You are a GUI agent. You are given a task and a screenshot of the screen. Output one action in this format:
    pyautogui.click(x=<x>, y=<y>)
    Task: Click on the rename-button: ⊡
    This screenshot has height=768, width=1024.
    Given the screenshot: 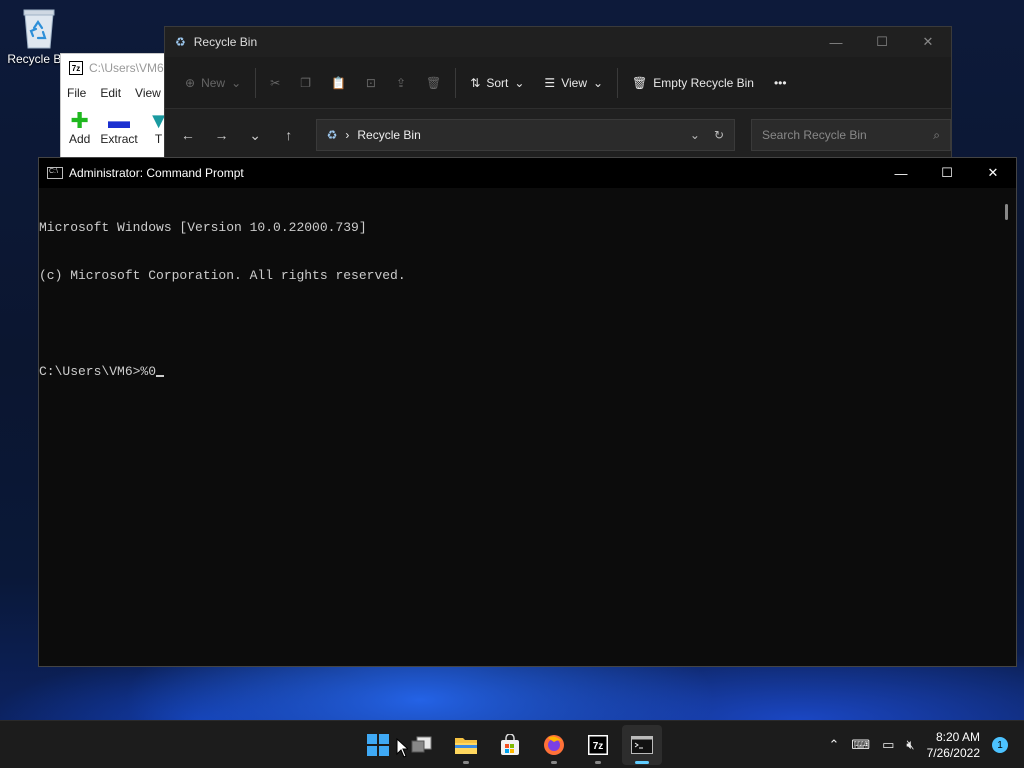 What is the action you would take?
    pyautogui.click(x=371, y=83)
    